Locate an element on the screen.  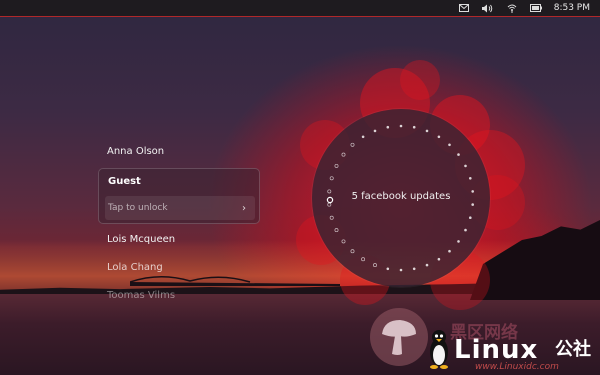
infographic-message: 5 facebook updates is located at coordinates (401, 196).